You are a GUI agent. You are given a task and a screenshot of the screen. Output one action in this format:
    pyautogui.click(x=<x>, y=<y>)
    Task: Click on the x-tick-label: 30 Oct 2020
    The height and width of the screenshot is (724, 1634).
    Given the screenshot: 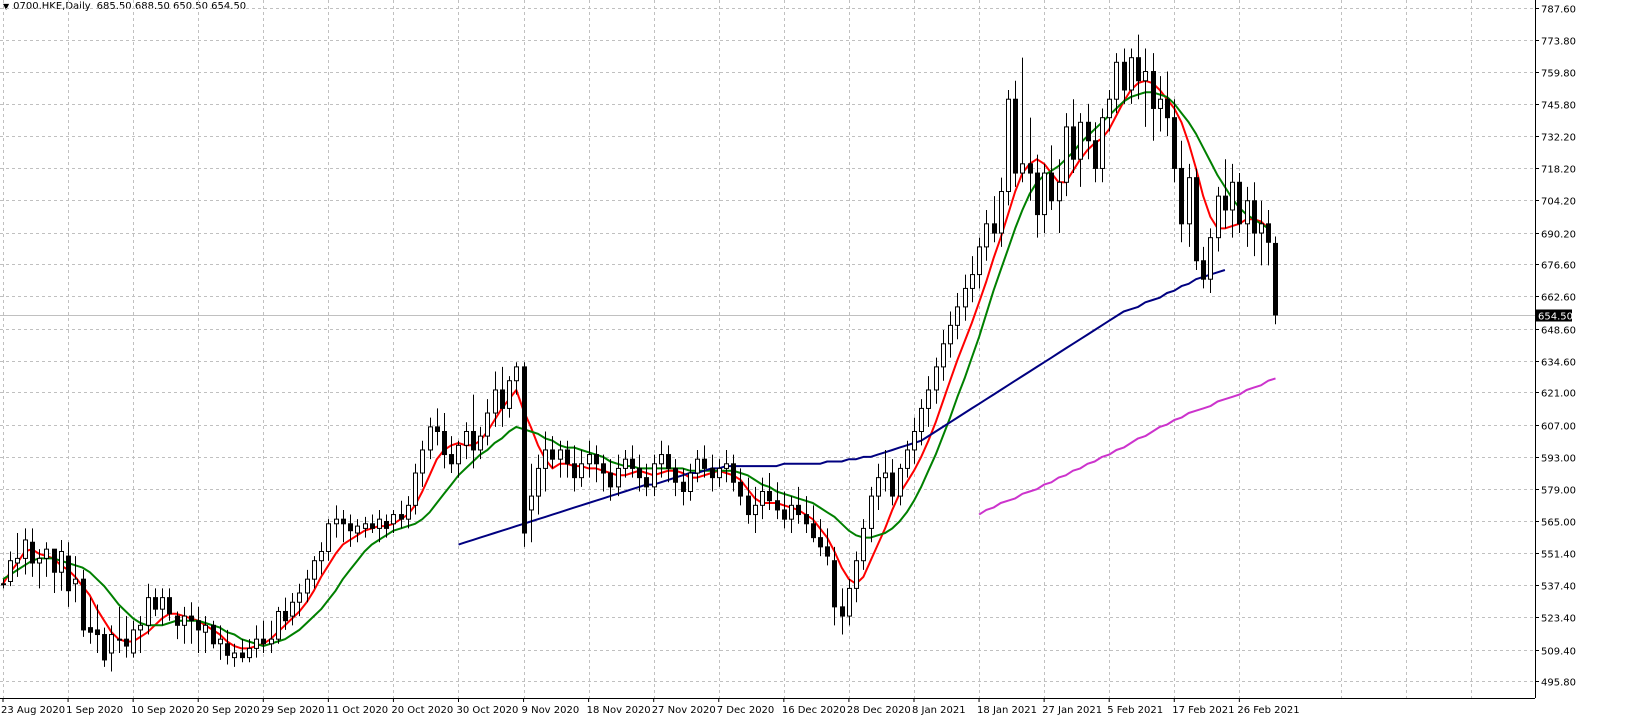 What is the action you would take?
    pyautogui.click(x=487, y=710)
    